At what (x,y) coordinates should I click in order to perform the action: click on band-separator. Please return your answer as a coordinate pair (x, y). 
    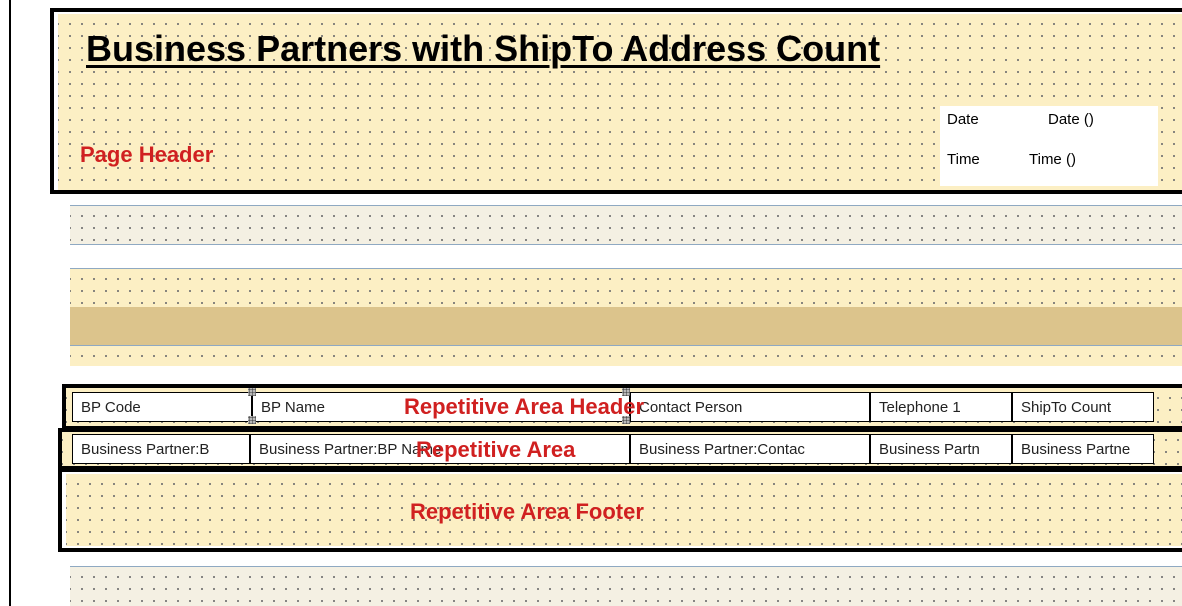
    Looking at the image, I should click on (626, 244).